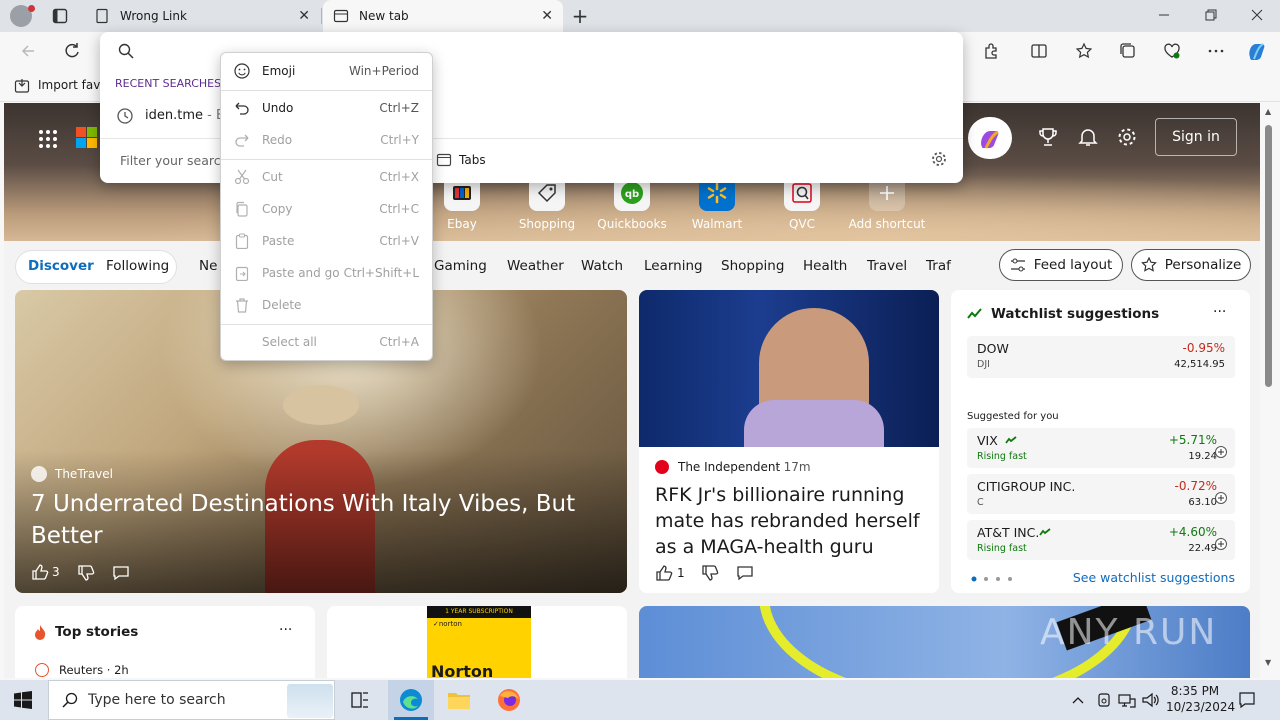 This screenshot has width=1280, height=720. I want to click on tab-watch: Watch, so click(602, 266).